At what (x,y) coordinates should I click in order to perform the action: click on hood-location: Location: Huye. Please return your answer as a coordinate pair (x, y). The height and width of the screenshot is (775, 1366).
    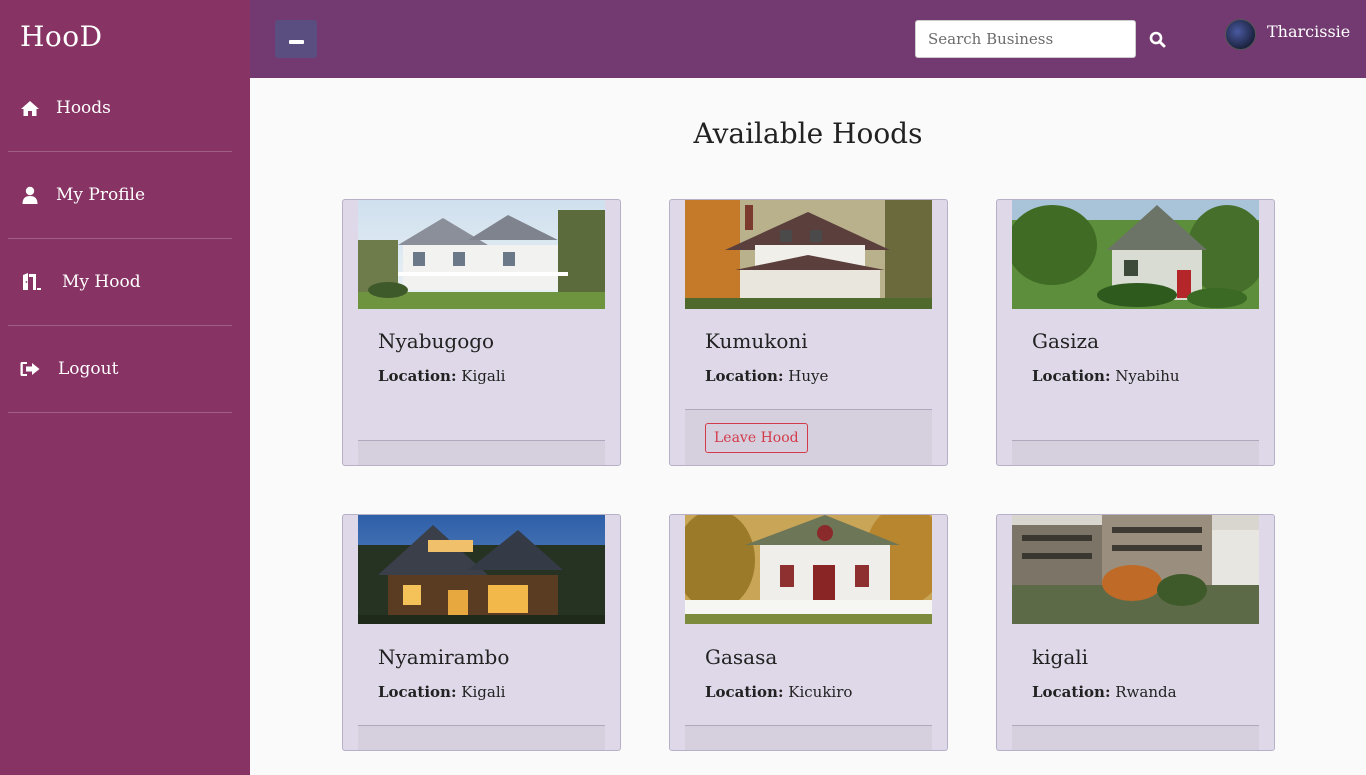
    Looking at the image, I should click on (766, 376).